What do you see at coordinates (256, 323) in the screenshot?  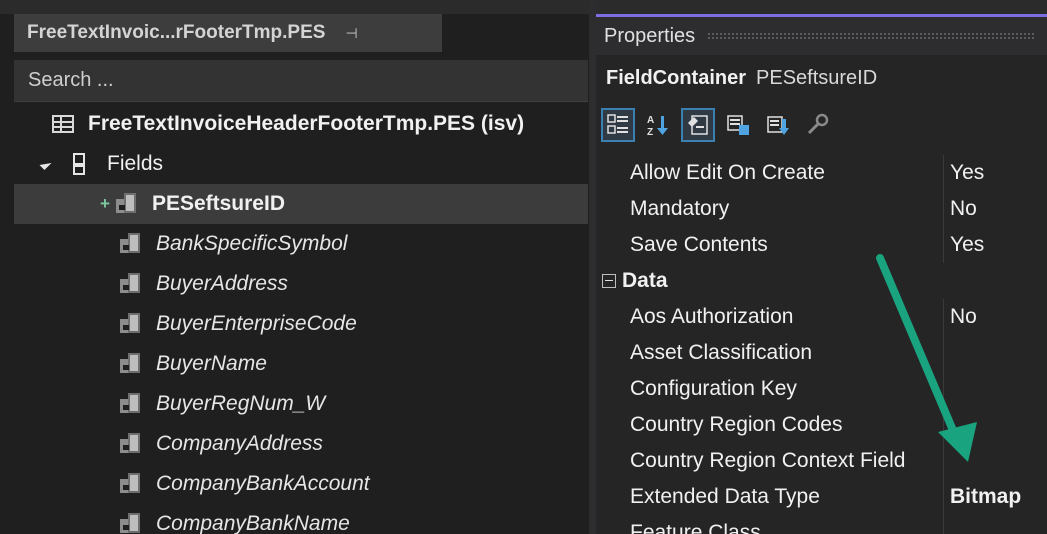 I see `field-label: BuyerEnterpriseCode` at bounding box center [256, 323].